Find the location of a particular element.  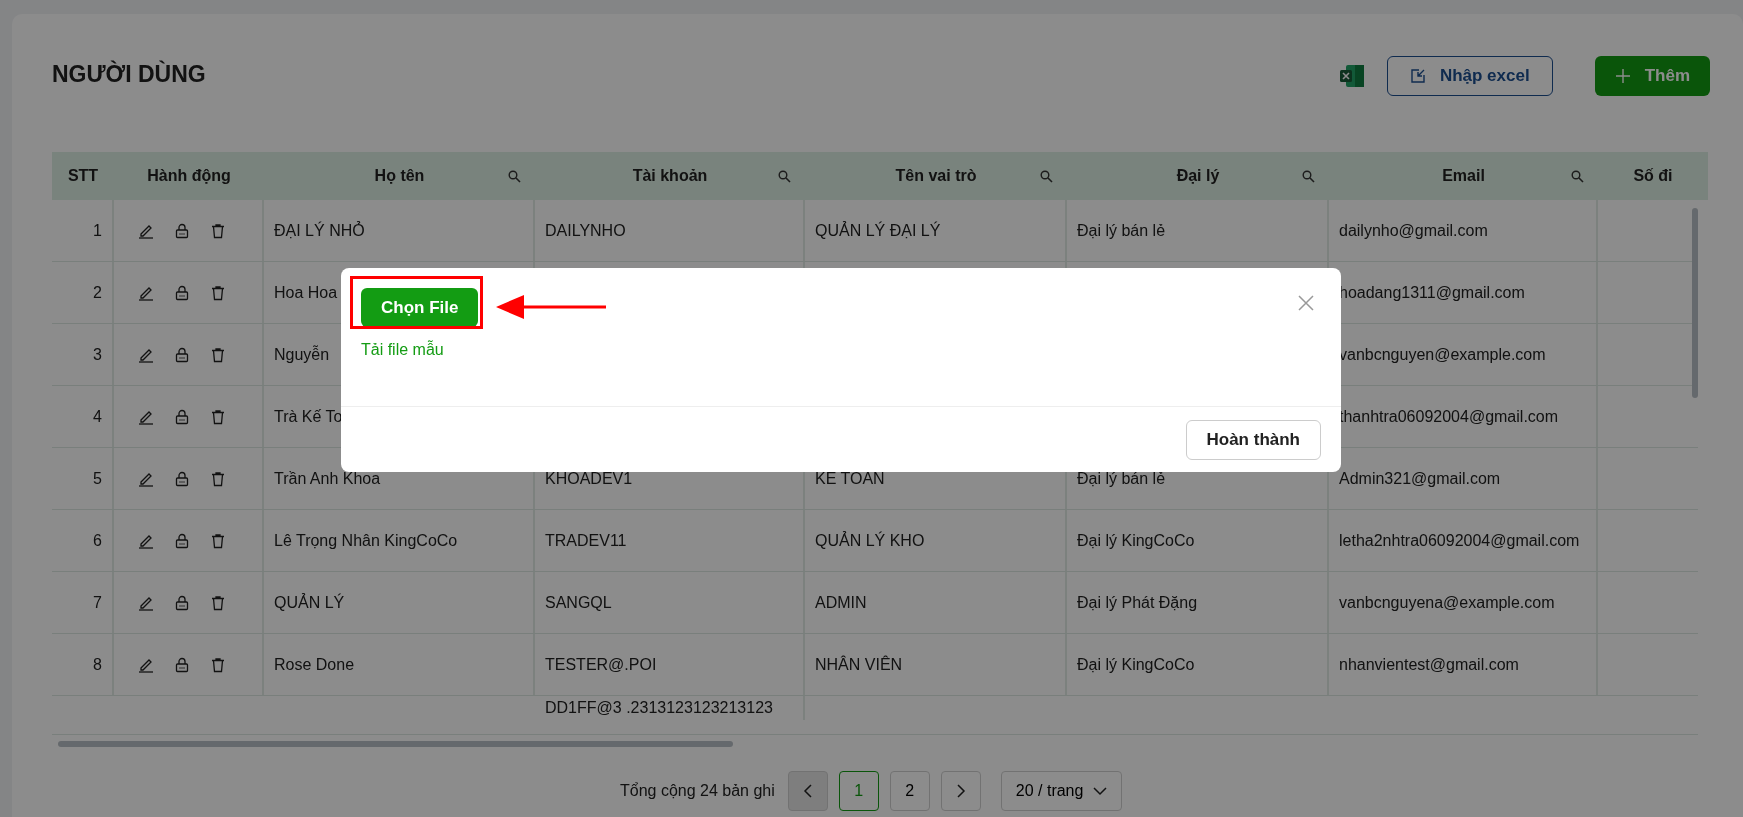

table-cell-text: Nguyễn is located at coordinates (302, 354).